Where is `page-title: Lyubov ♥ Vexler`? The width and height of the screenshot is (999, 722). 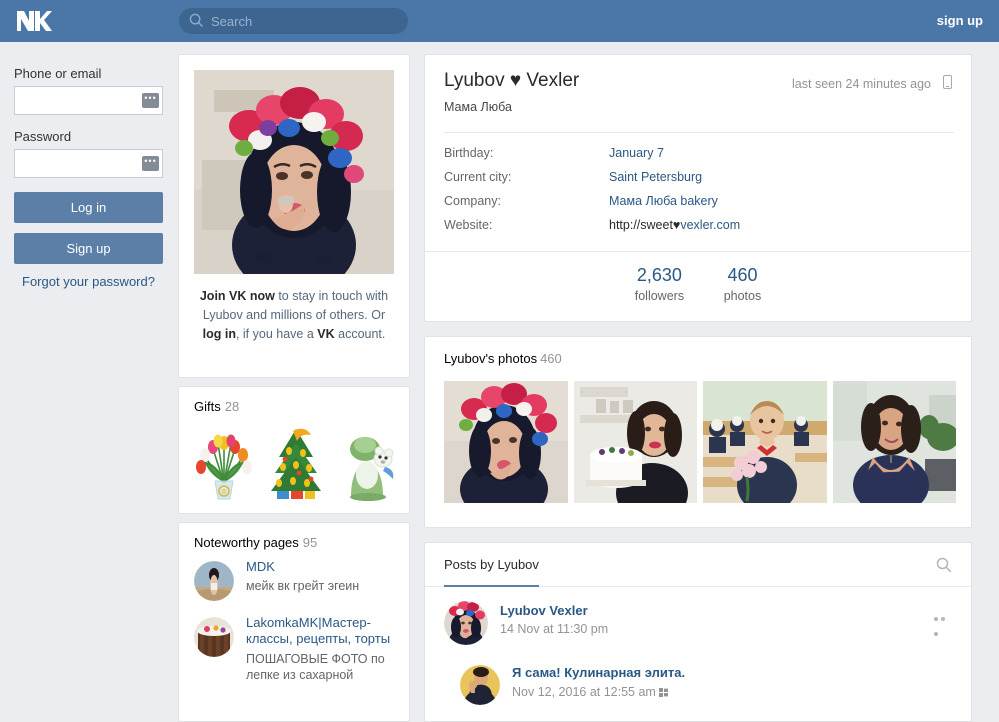
page-title: Lyubov ♥ Vexler is located at coordinates (512, 80).